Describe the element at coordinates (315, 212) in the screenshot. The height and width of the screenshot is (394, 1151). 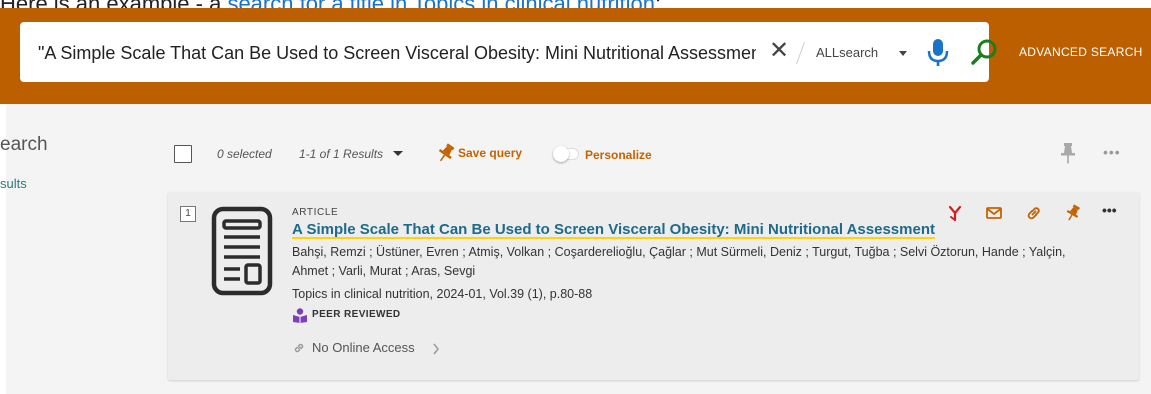
I see `result-type: ARTICLE` at that location.